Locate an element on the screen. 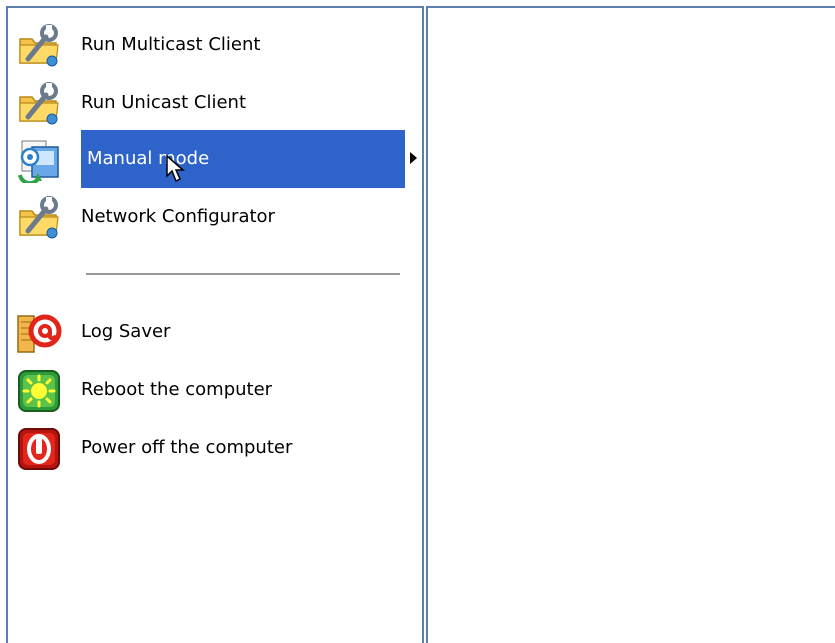 The image size is (835, 643). menu-item-log-saver: Log Saver is located at coordinates (213, 332).